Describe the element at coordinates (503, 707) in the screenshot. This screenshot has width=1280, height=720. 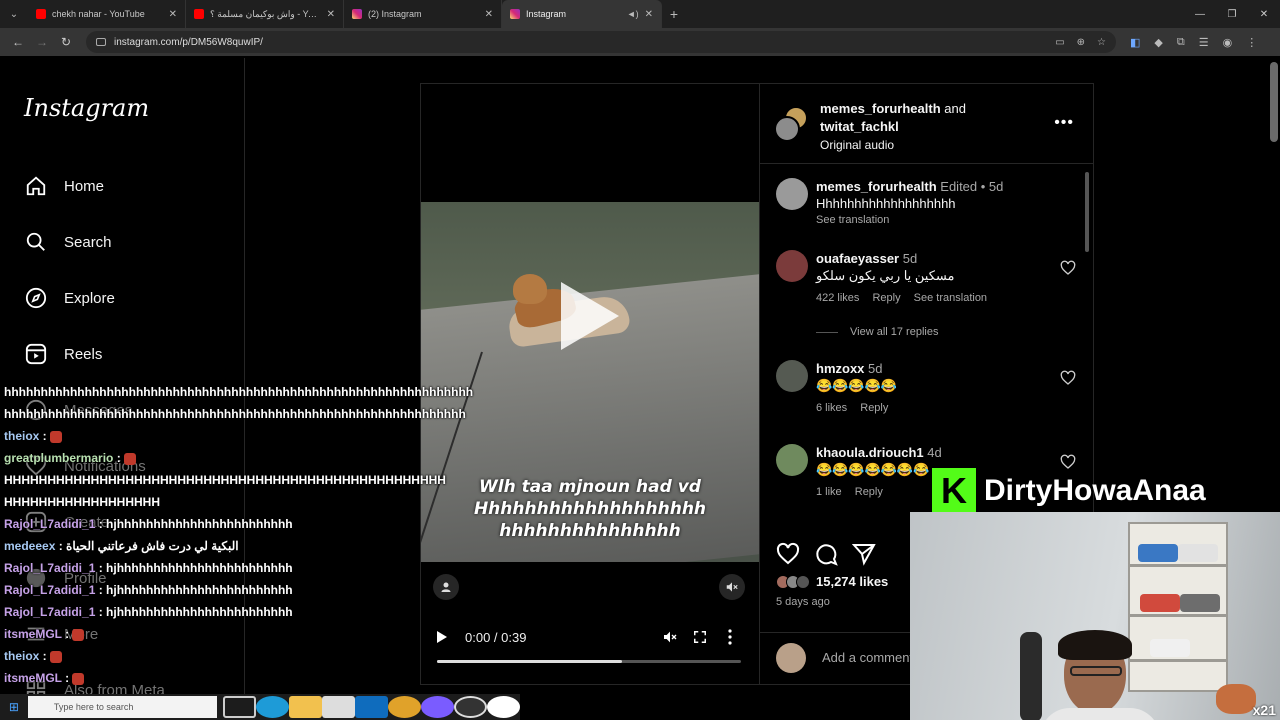
I see `capcut-icon` at that location.